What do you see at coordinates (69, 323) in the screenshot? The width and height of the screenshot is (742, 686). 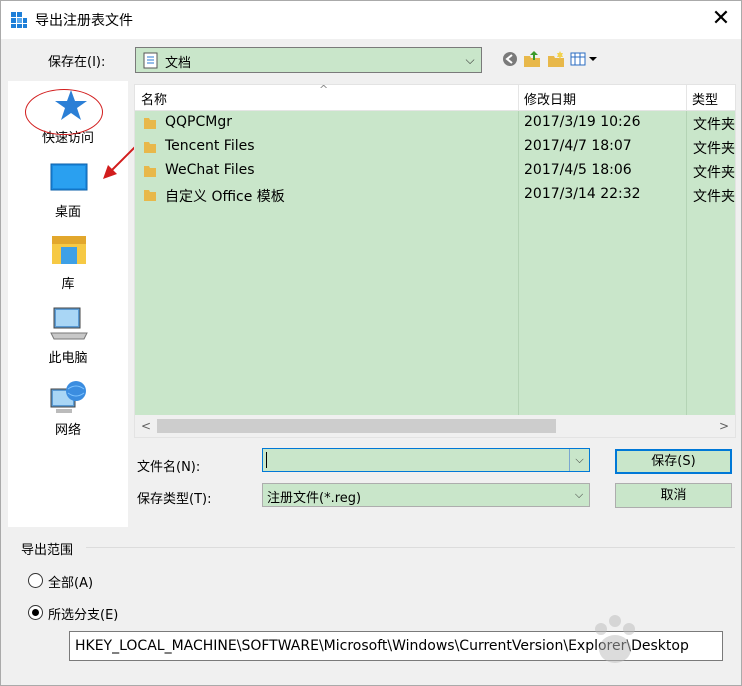 I see `computer-icon` at bounding box center [69, 323].